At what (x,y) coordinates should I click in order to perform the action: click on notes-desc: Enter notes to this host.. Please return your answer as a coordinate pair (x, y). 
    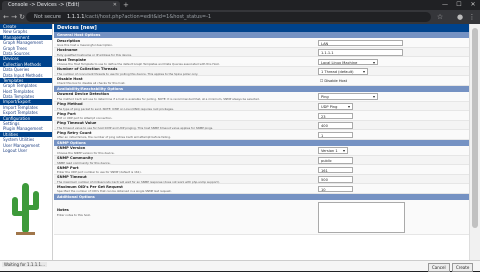
    Looking at the image, I should click on (74, 214).